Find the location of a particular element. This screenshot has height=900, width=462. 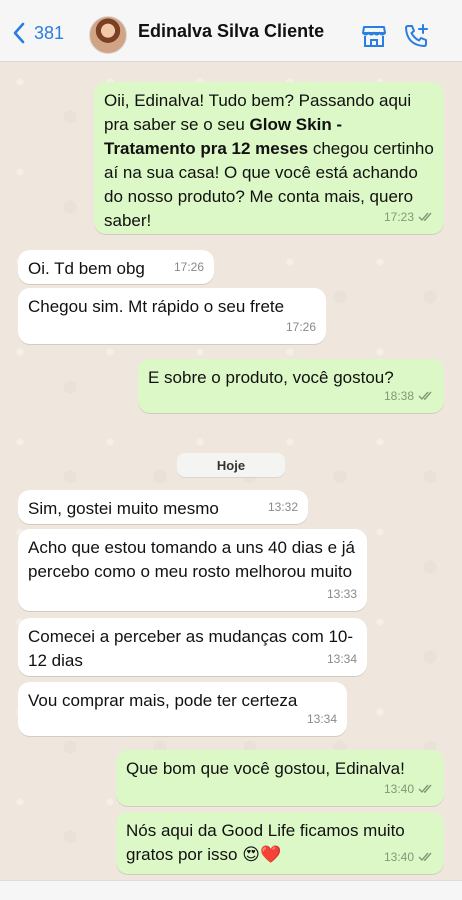

message-time: 13:32 is located at coordinates (282, 507).